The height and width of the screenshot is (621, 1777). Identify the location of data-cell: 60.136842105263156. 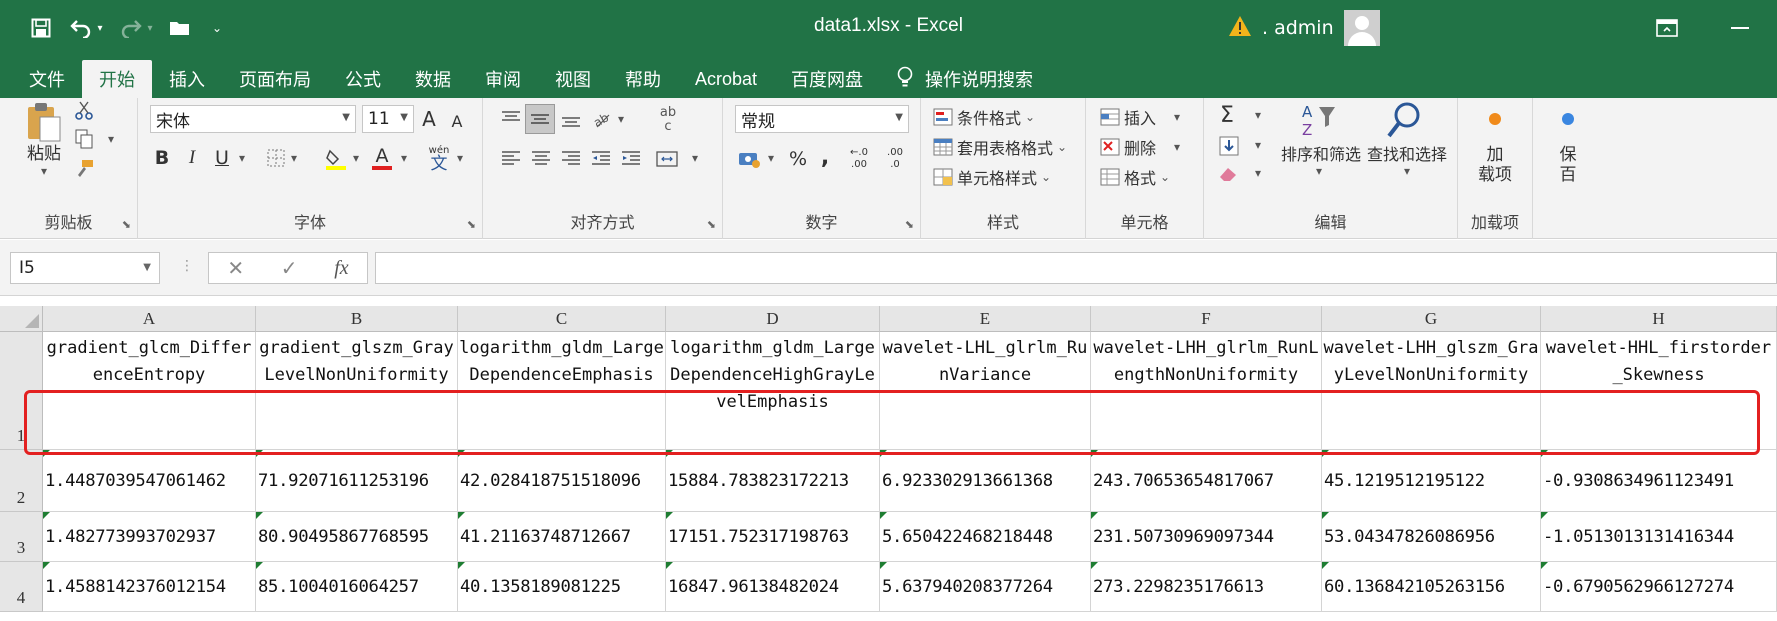
(1431, 587).